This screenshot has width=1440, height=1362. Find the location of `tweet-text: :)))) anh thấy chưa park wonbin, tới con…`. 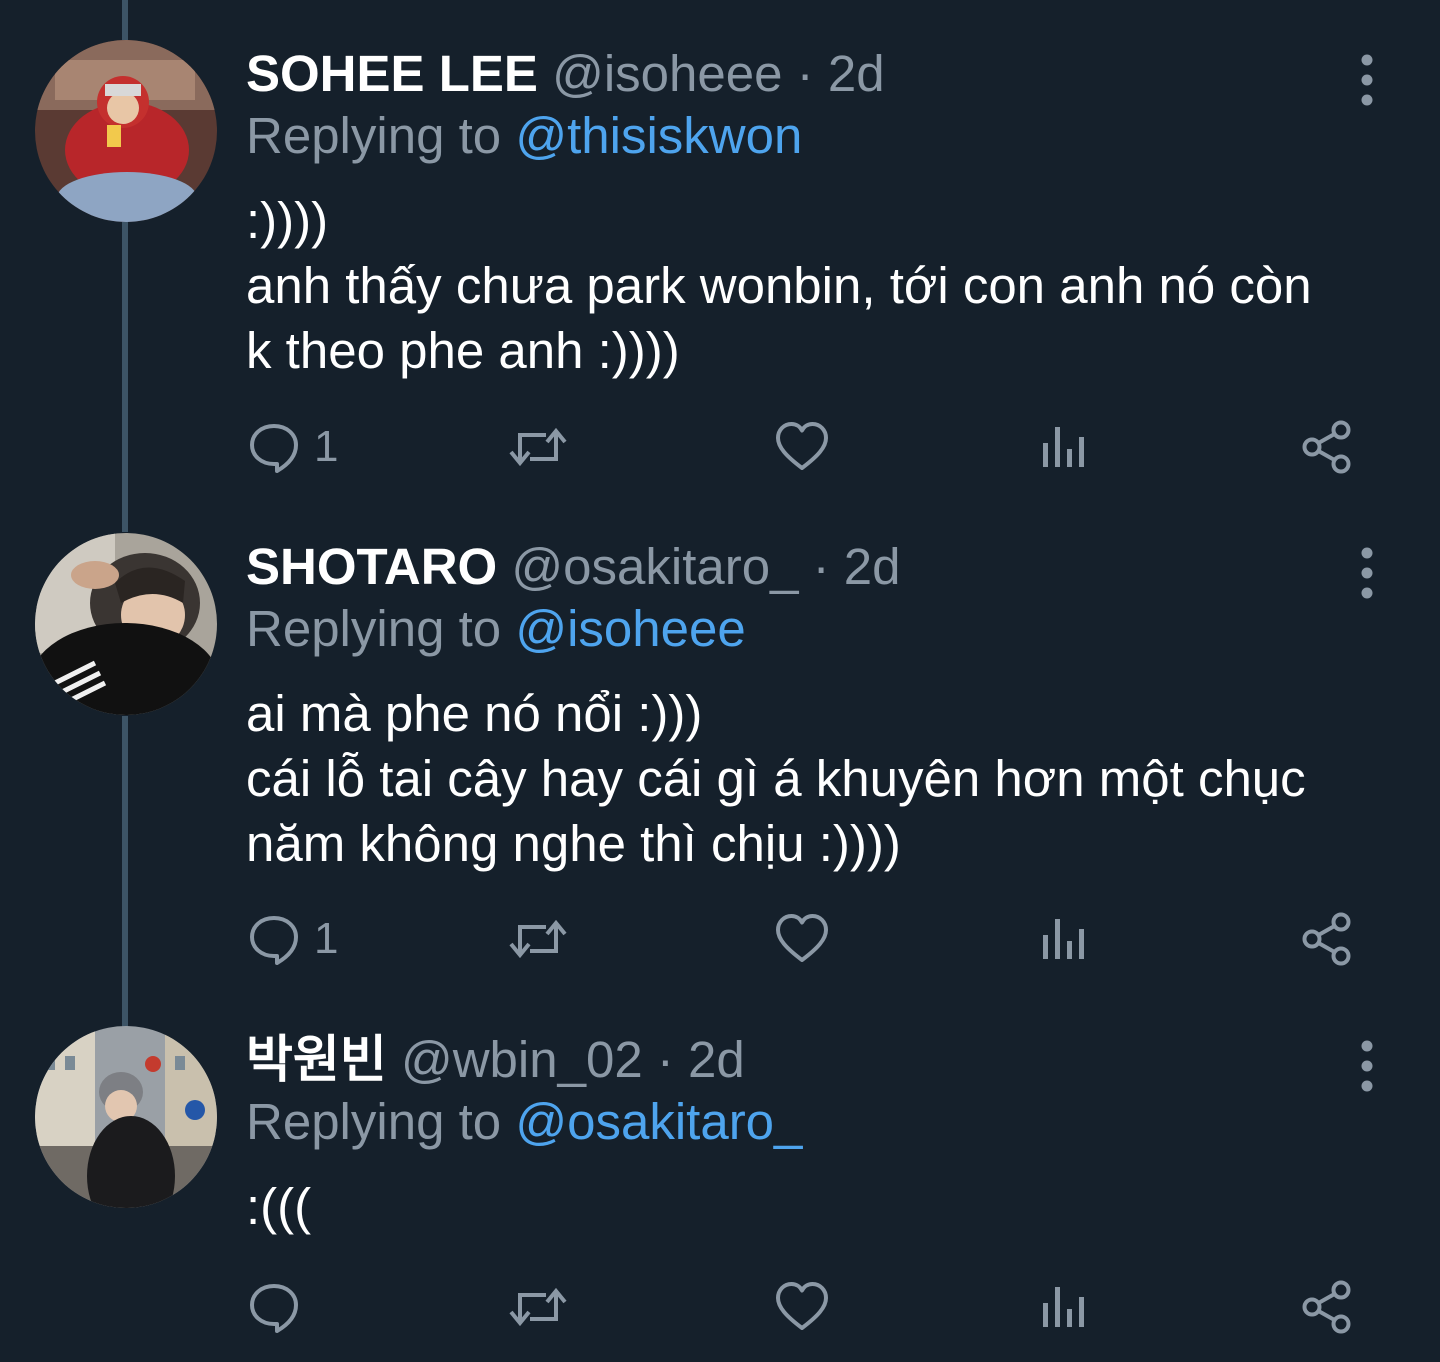

tweet-text: :)))) anh thấy chưa park wonbin, tới con… is located at coordinates (816, 285).